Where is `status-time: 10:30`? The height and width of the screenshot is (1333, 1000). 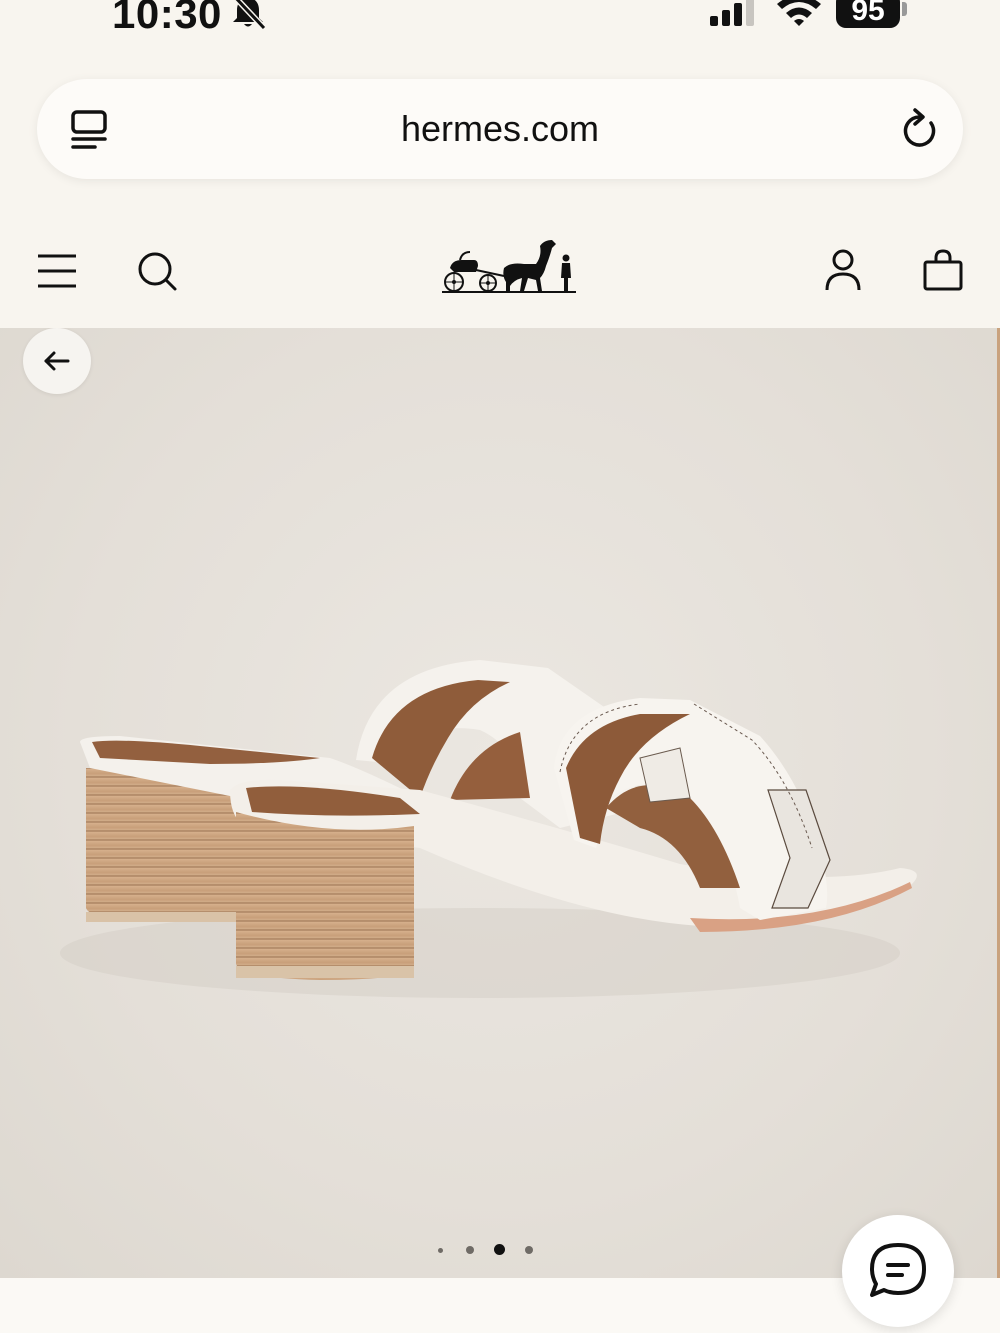 status-time: 10:30 is located at coordinates (167, 18).